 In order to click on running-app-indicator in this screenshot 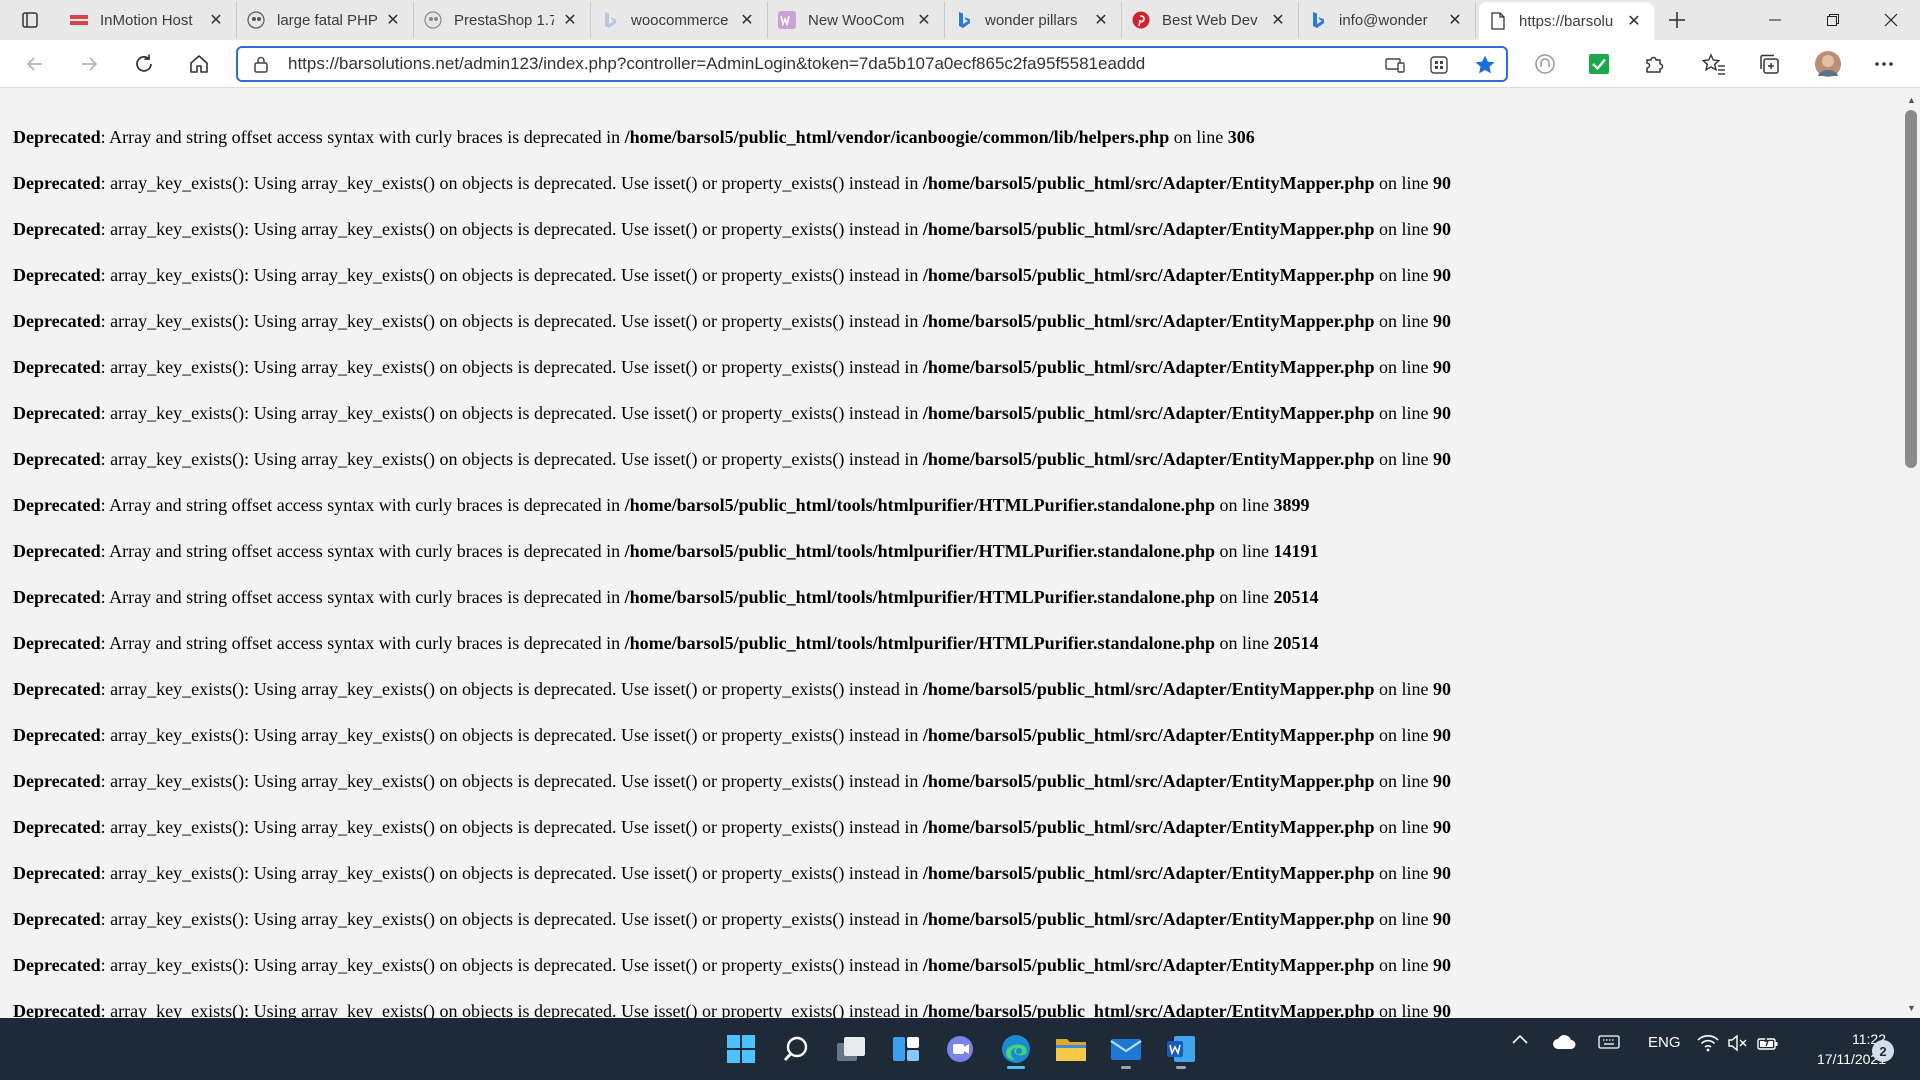, I will do `click(1181, 1067)`.